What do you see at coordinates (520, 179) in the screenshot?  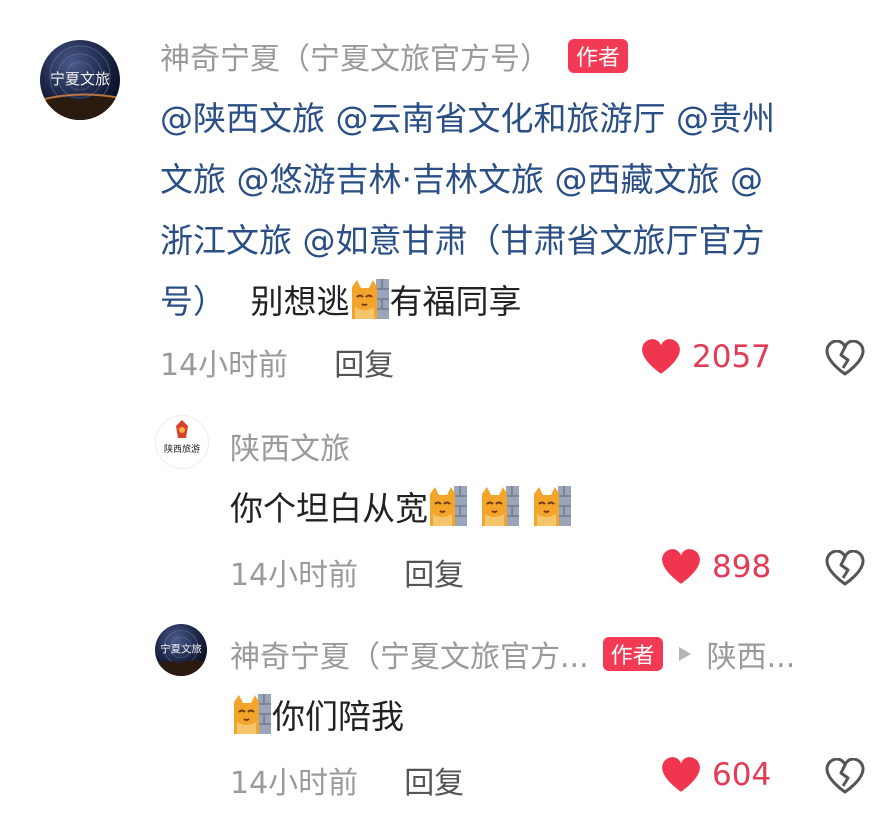 I see `mention-line: 文旅 @悠游吉林·吉林文旅 @西藏文旅 @` at bounding box center [520, 179].